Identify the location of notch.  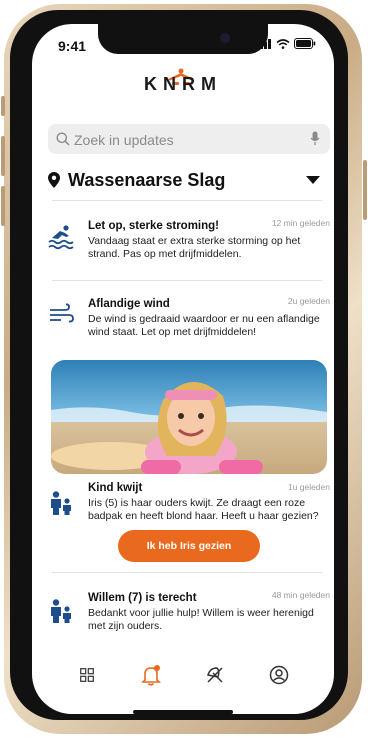
(183, 39).